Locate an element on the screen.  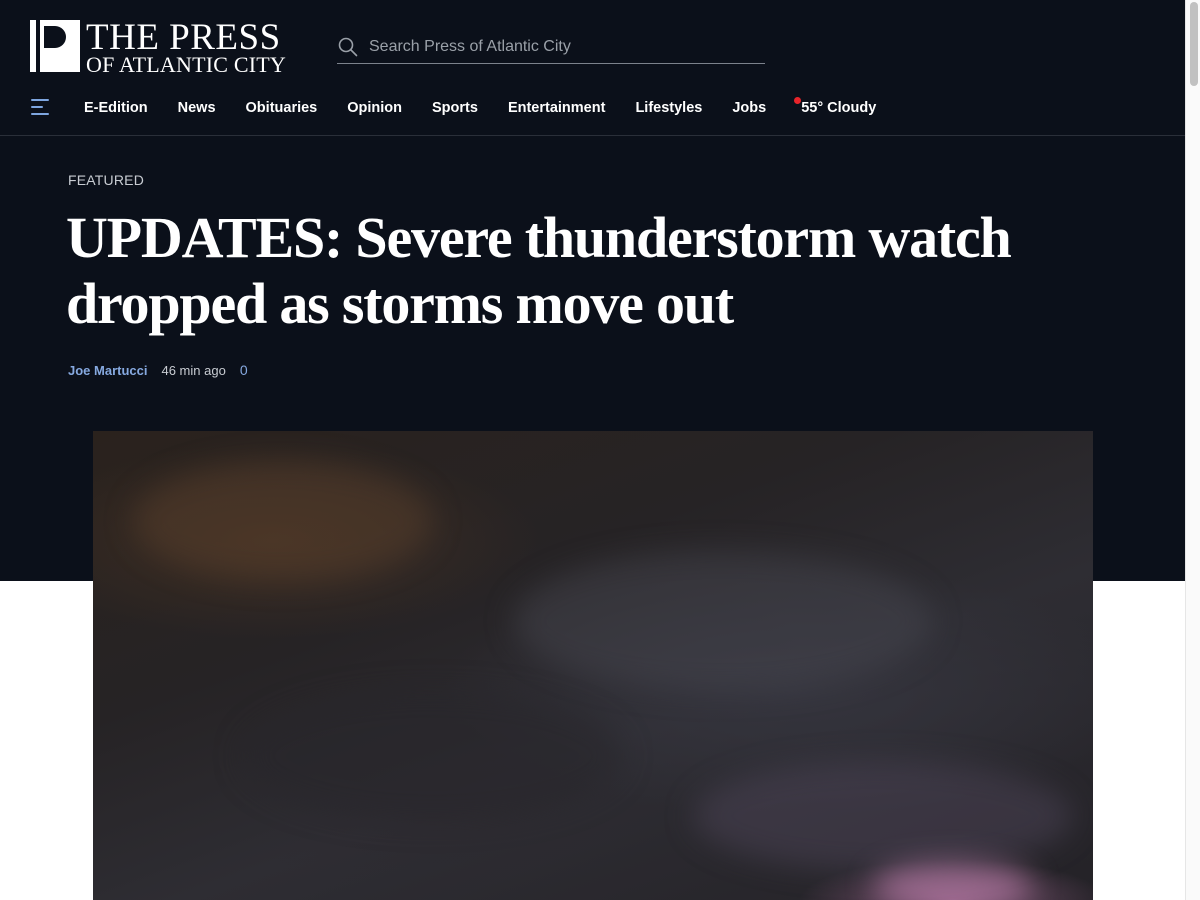
search-bar is located at coordinates (551, 47).